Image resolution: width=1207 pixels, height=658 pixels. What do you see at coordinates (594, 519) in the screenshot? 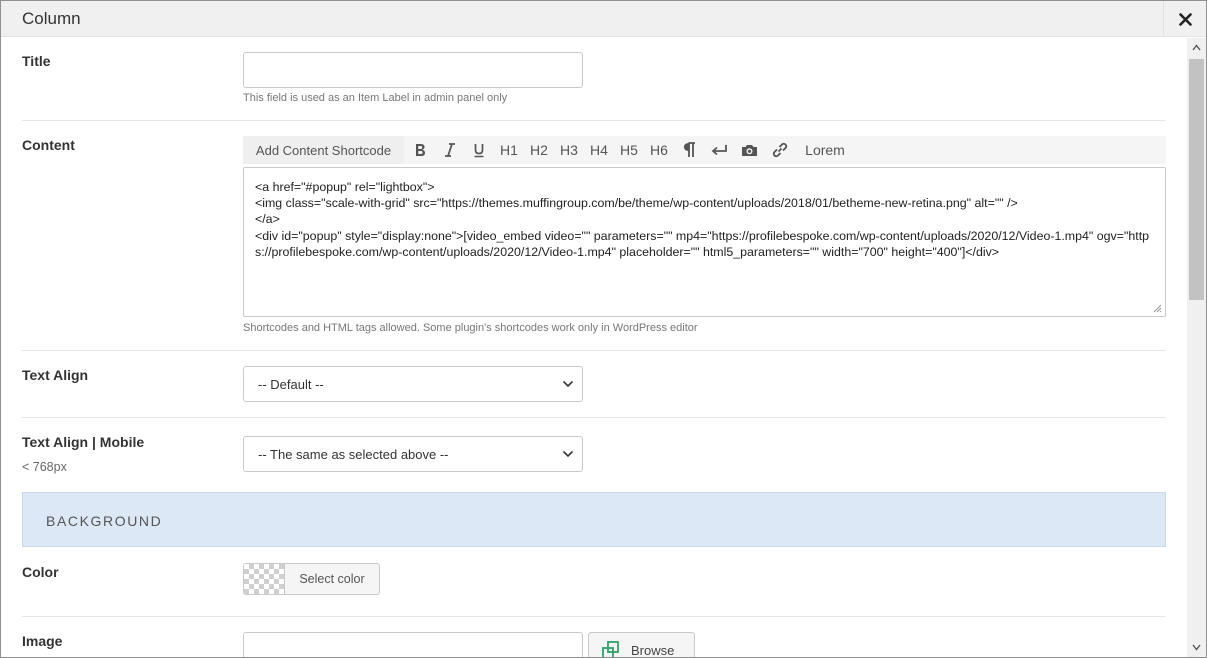
I see `background-section-heading: BACKGROUND` at bounding box center [594, 519].